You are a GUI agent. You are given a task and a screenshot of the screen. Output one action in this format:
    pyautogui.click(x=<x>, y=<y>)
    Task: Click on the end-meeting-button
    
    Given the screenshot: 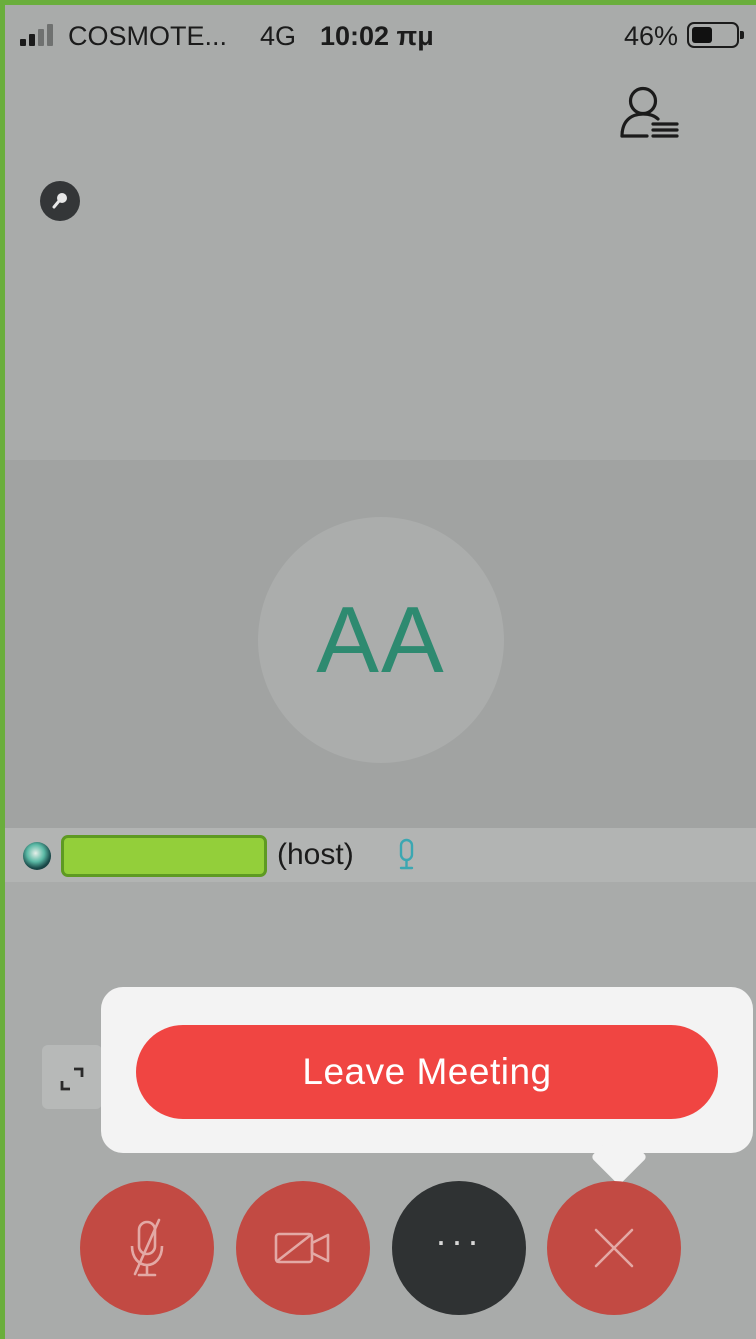 What is the action you would take?
    pyautogui.click(x=614, y=1248)
    